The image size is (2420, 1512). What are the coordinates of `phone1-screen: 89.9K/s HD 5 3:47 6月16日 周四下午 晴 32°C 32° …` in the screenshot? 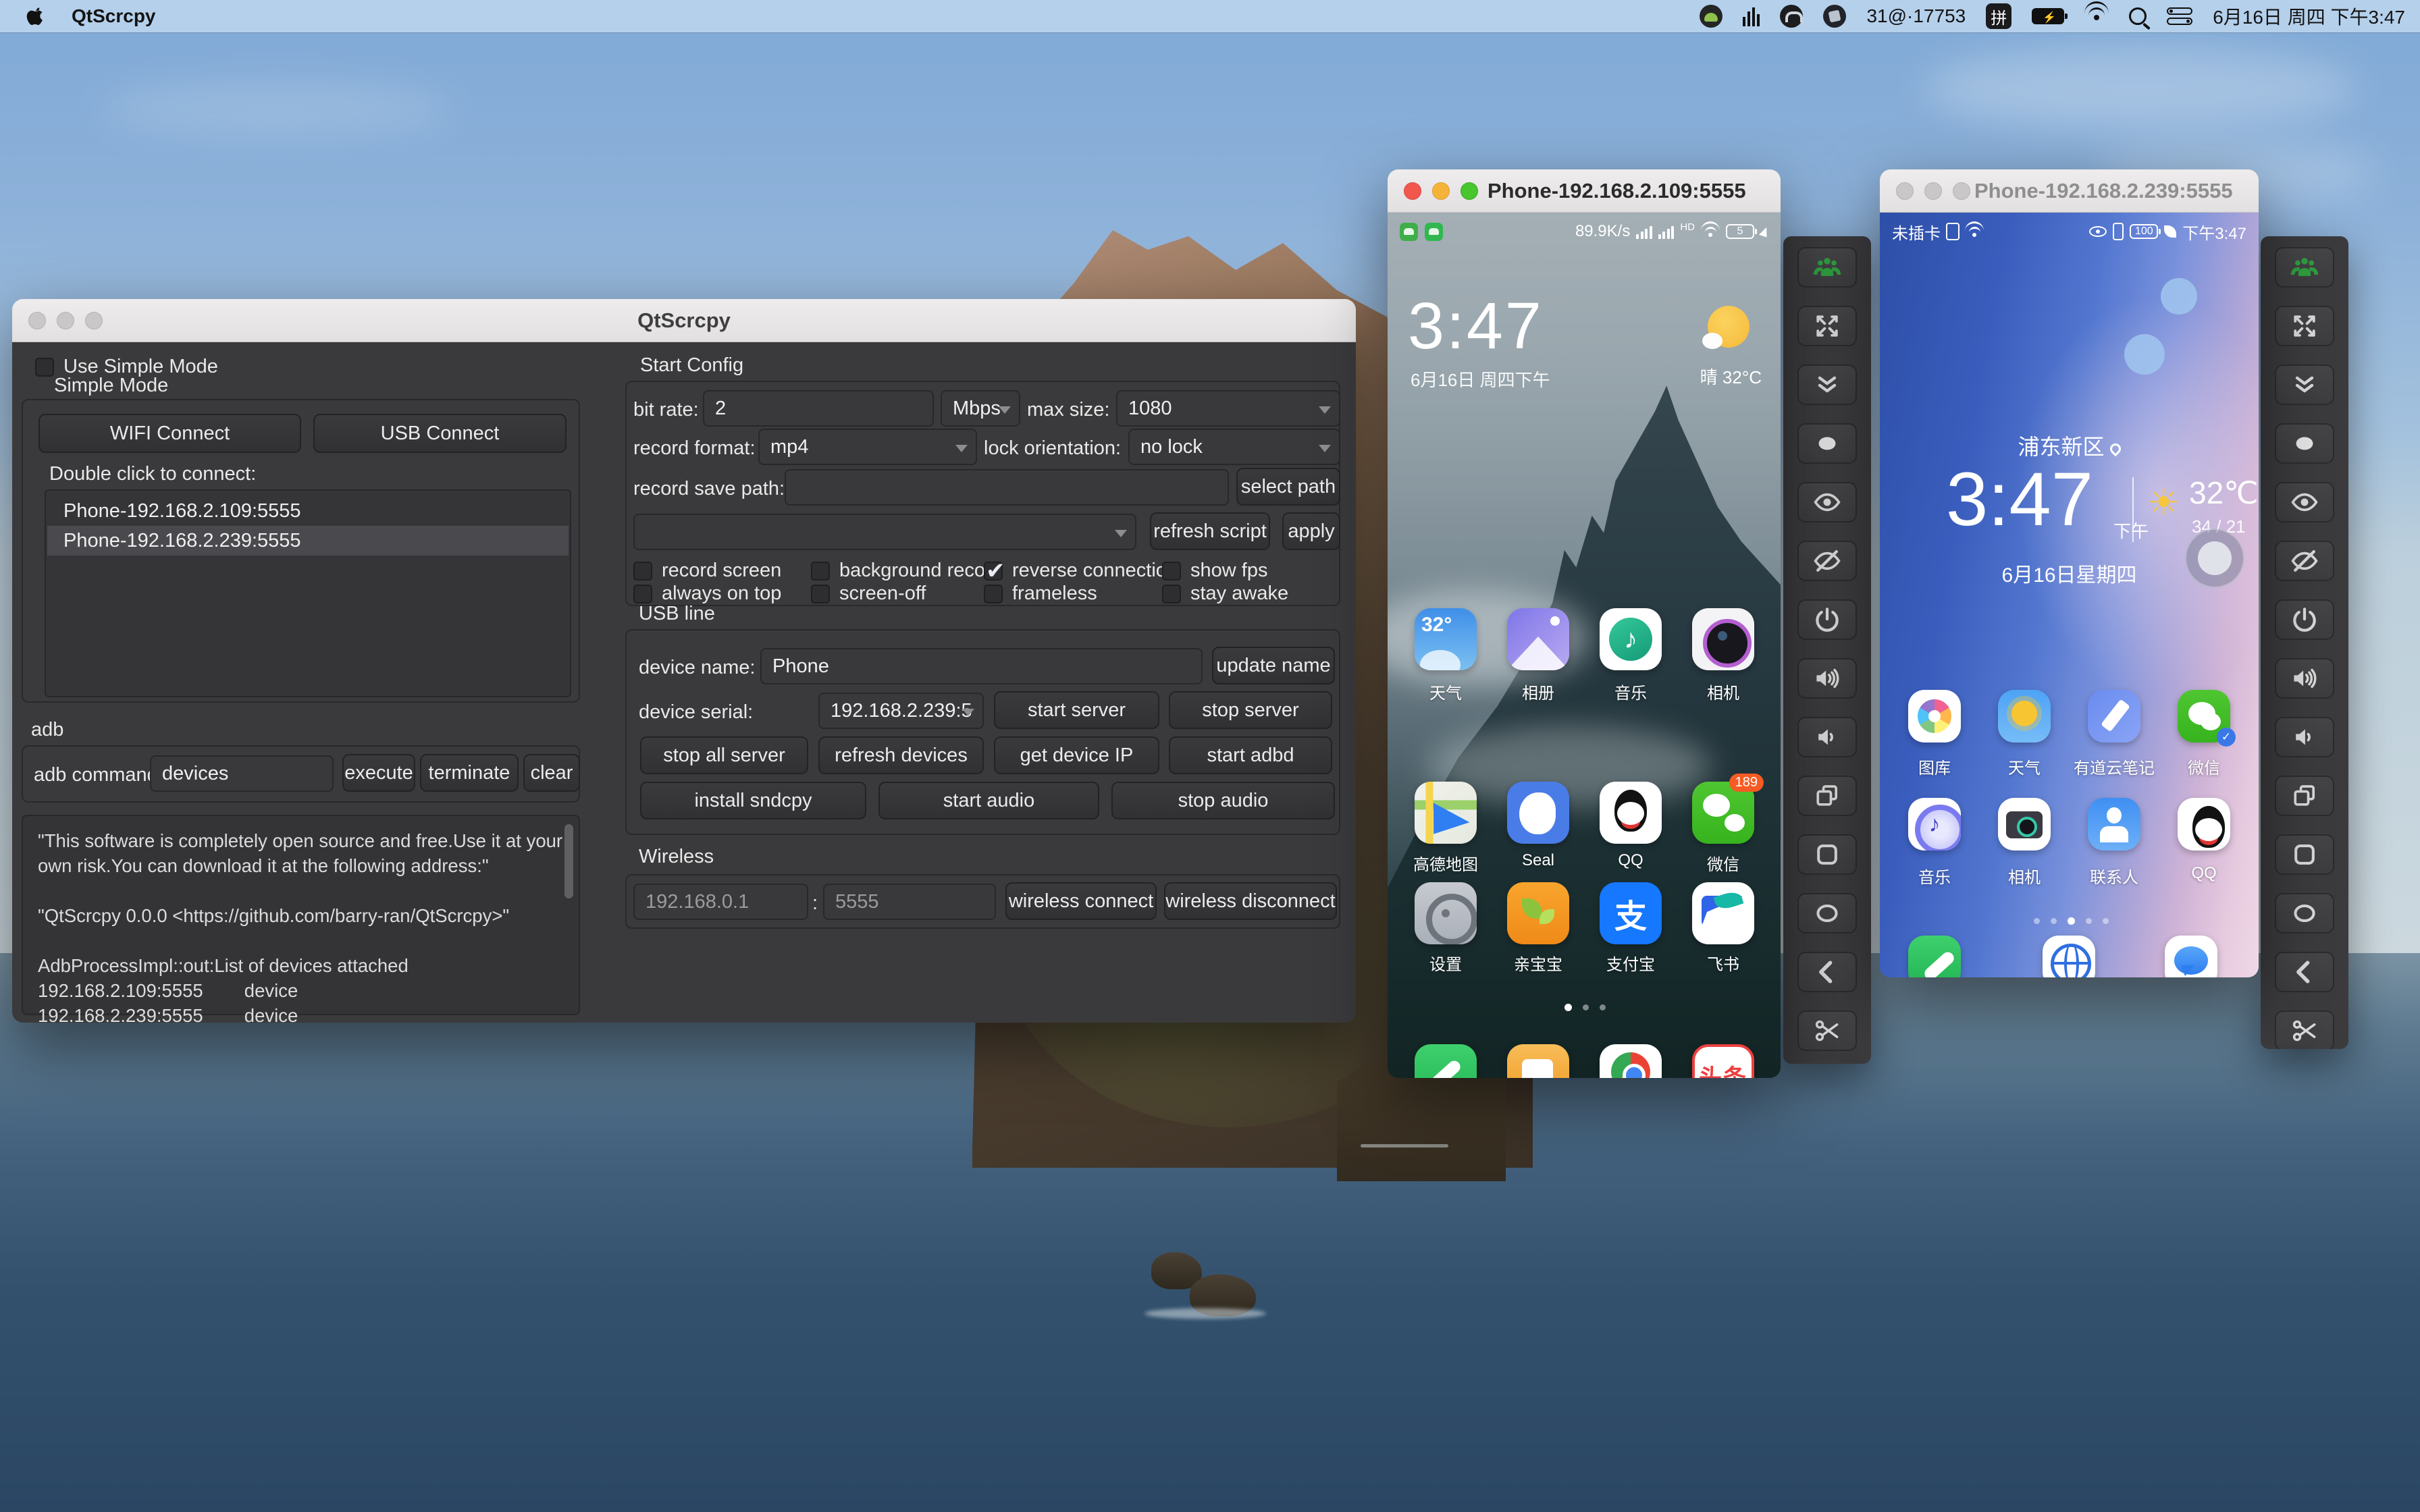 It's located at (1584, 645).